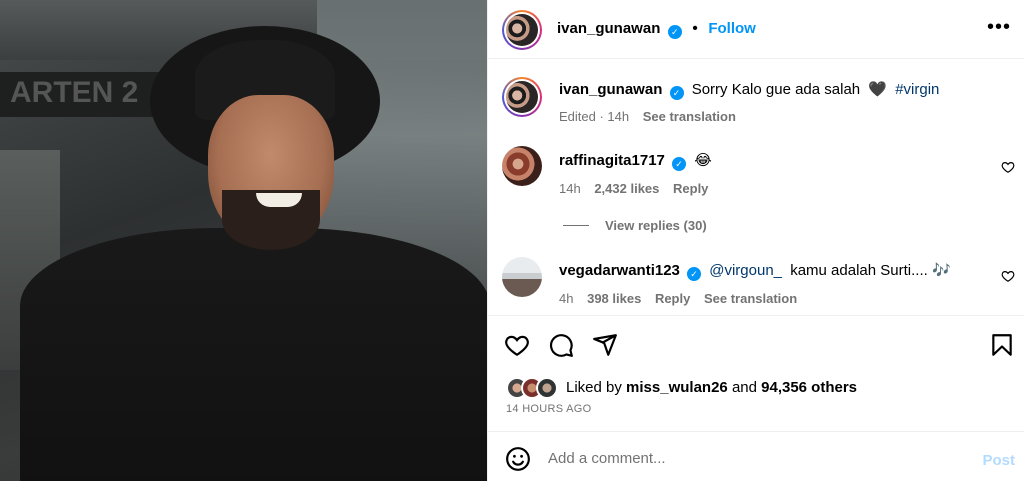 This screenshot has width=1024, height=481. I want to click on follow-button: Follow, so click(732, 28).